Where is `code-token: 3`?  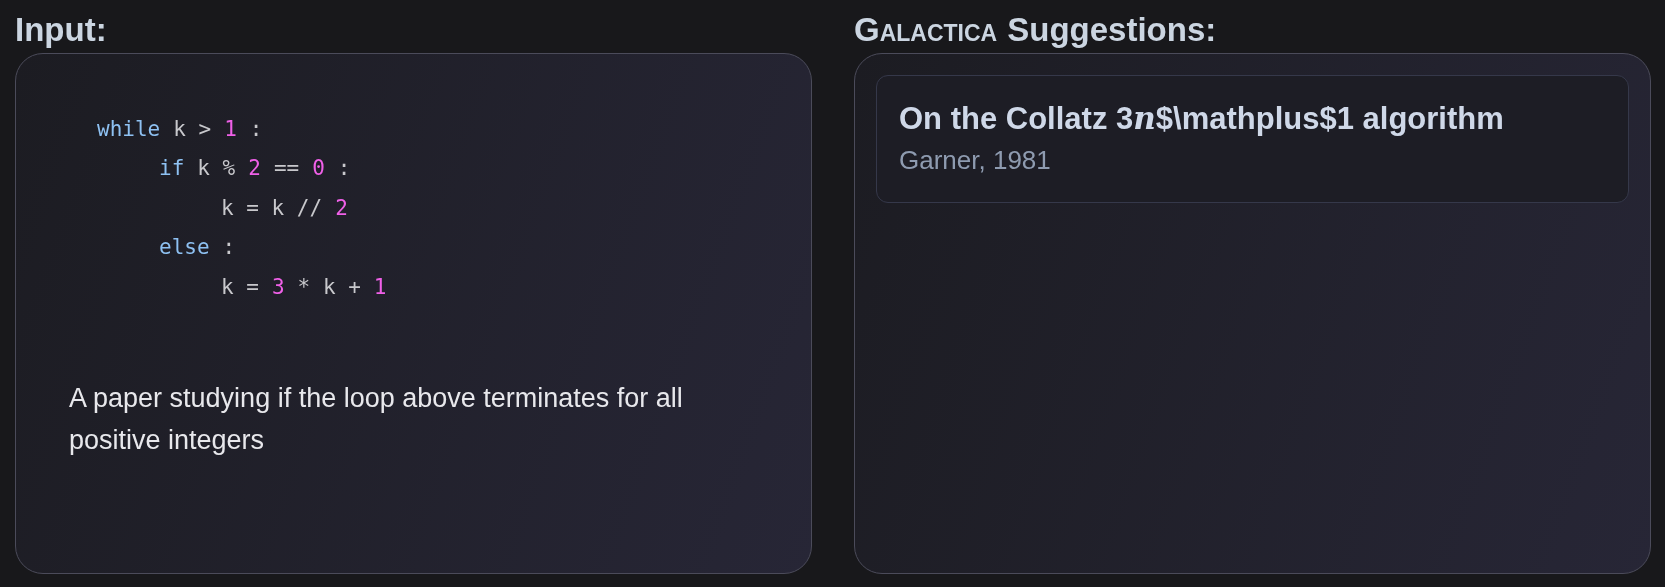 code-token: 3 is located at coordinates (278, 286).